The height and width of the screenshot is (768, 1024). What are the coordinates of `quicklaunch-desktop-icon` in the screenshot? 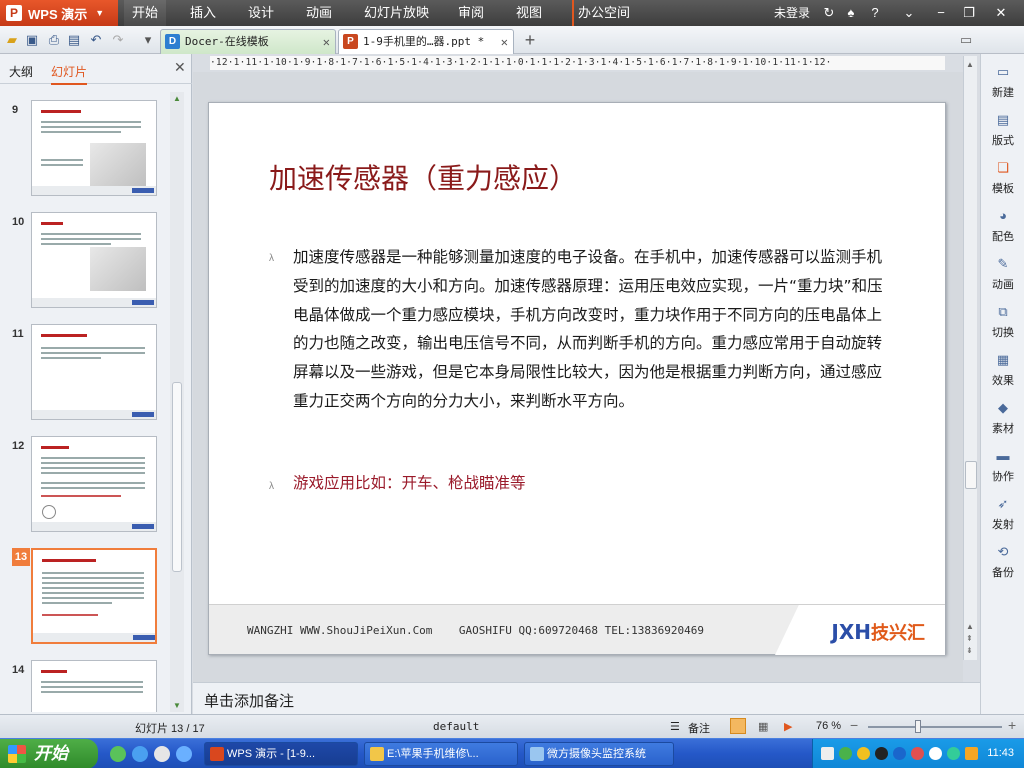 It's located at (184, 754).